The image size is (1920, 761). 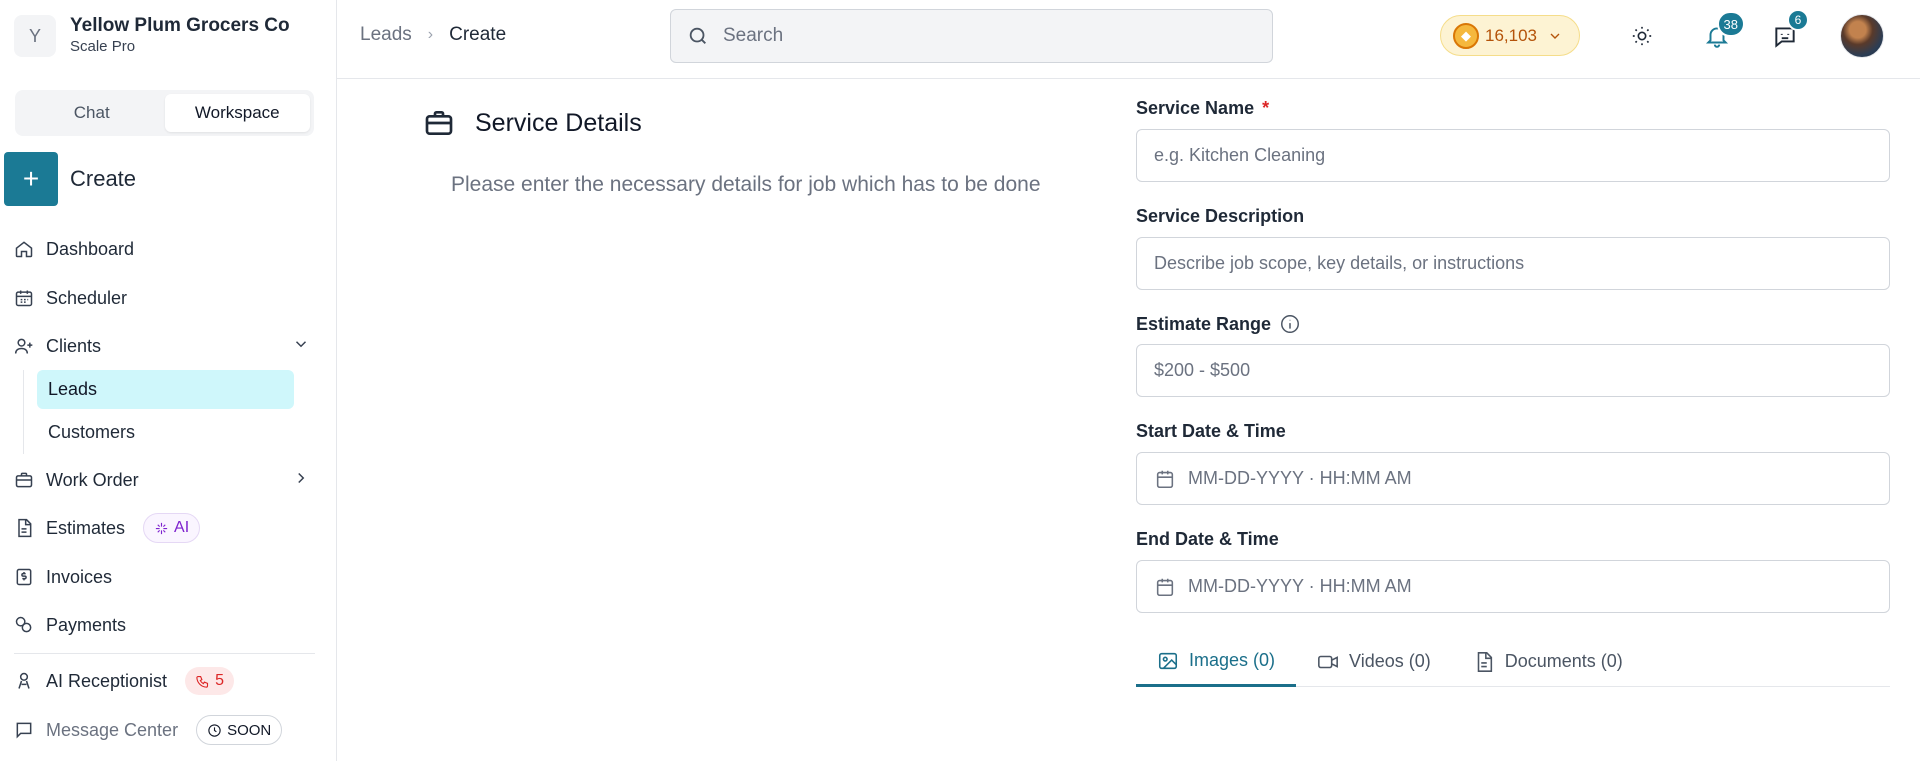 I want to click on start-date-field, so click(x=1513, y=478).